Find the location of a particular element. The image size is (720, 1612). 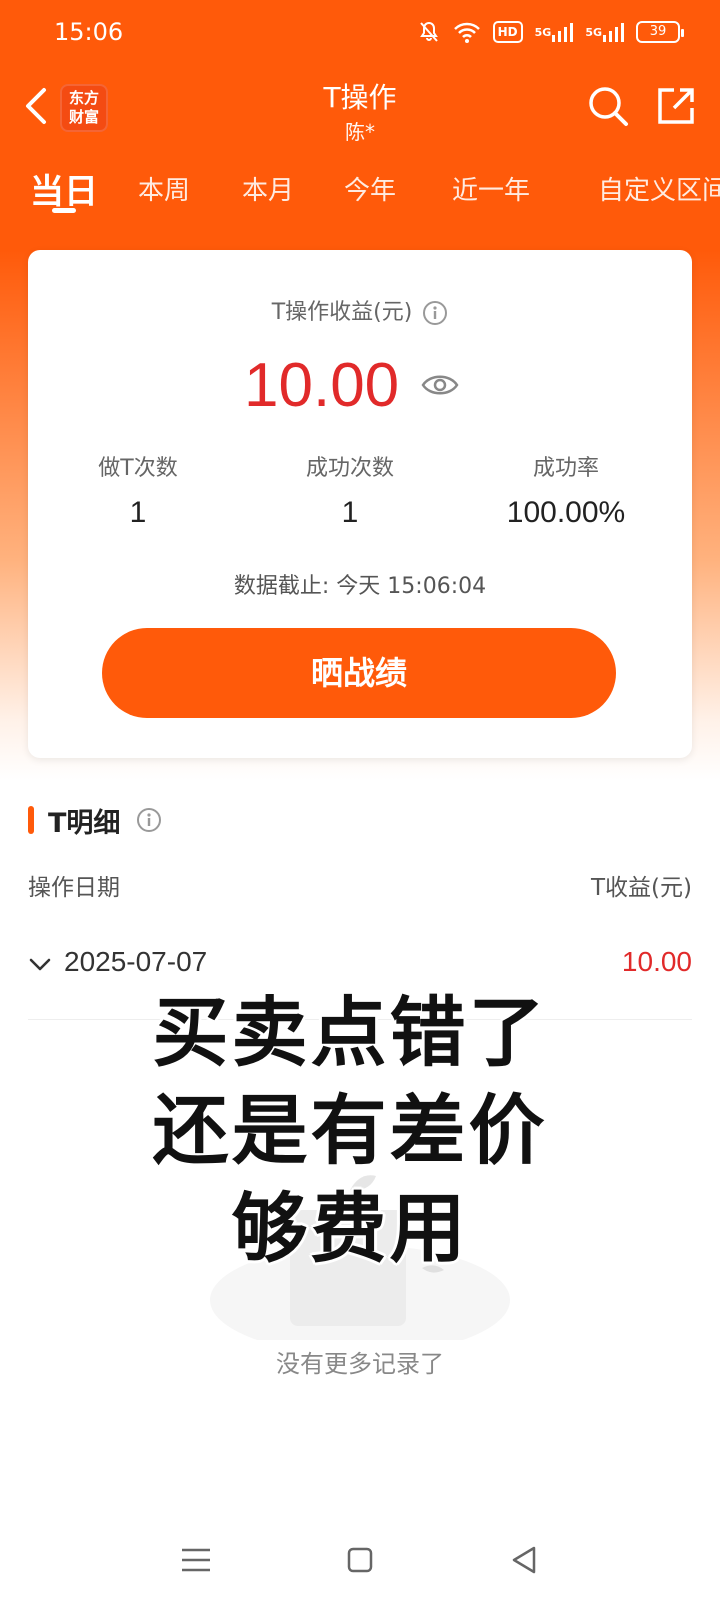

share-icon is located at coordinates (676, 106).